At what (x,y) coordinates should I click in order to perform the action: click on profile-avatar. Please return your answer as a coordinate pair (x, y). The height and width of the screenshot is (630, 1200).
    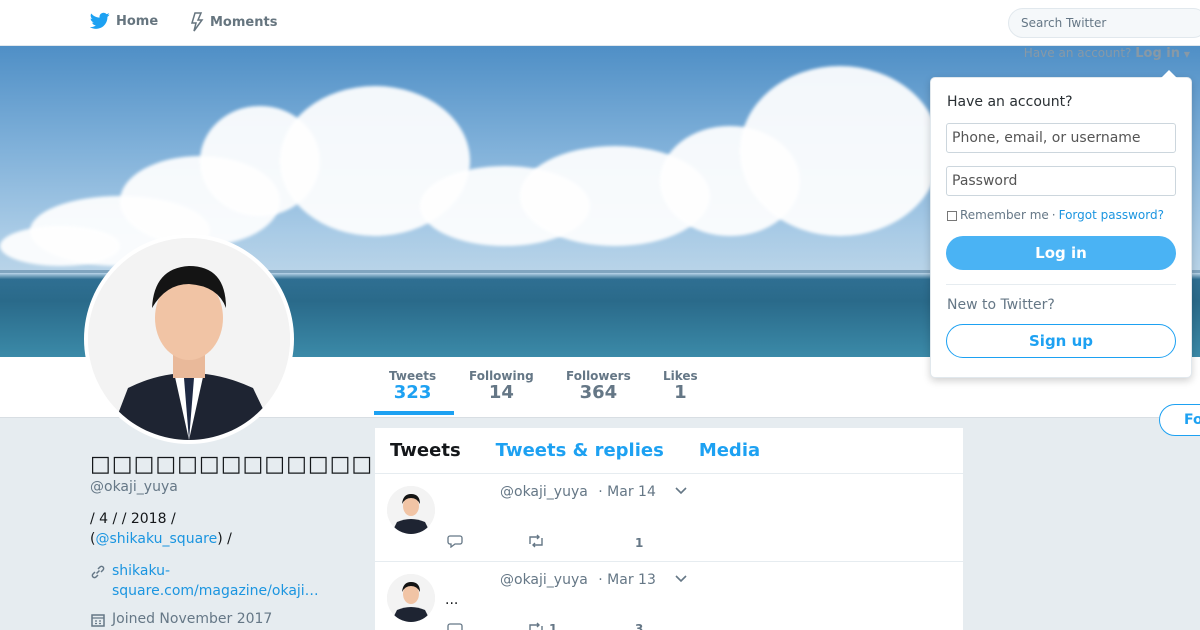
    Looking at the image, I should click on (189, 339).